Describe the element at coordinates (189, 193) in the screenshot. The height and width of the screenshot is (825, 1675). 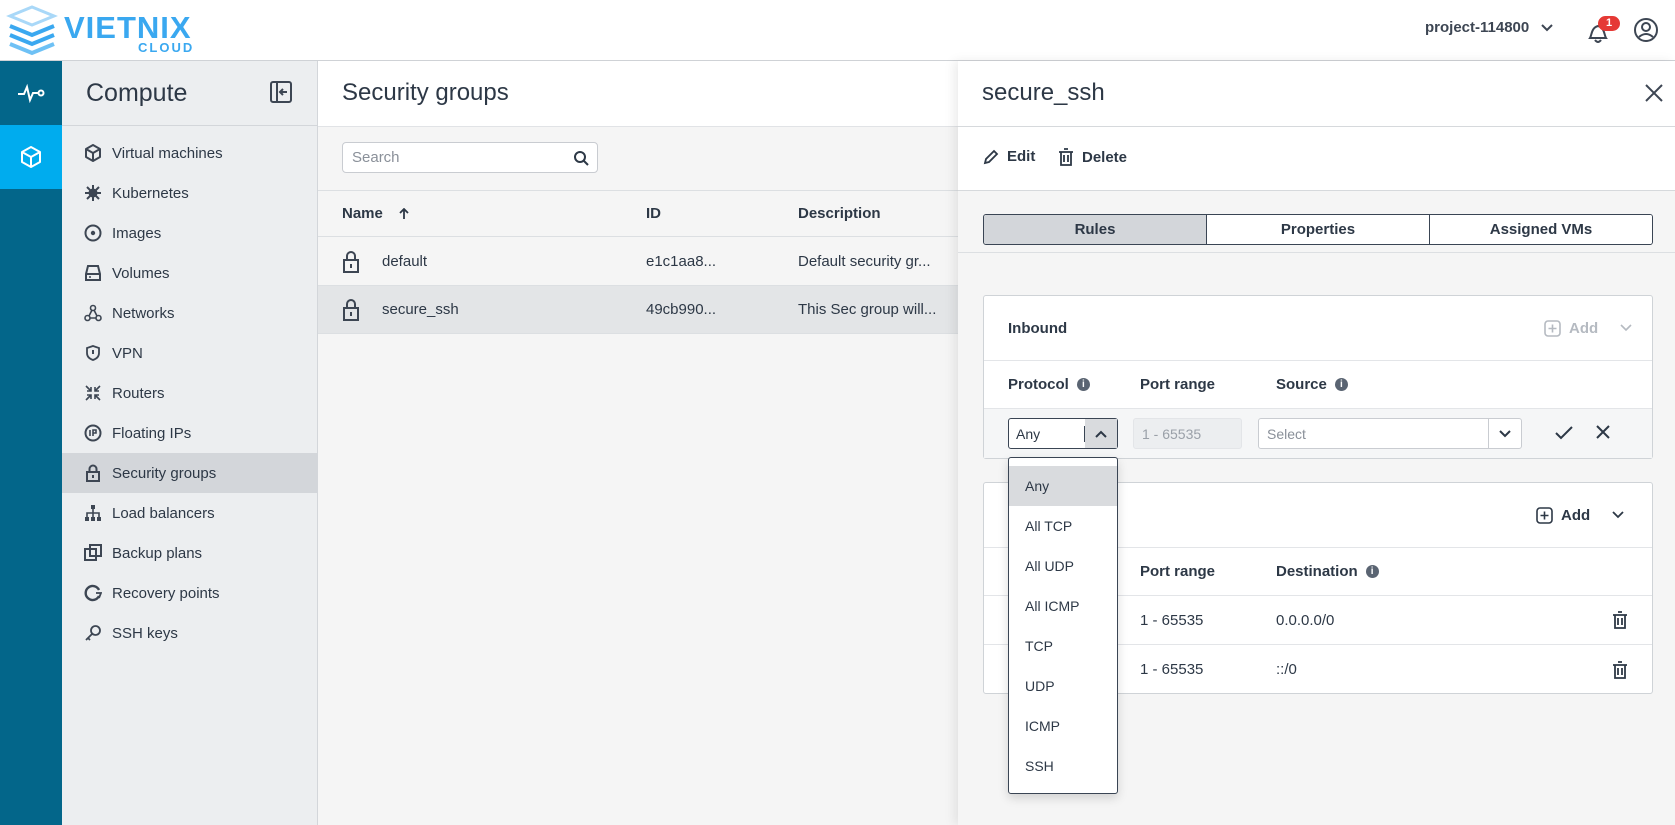
I see `sidebar-item-kubernetes: Kubernetes` at that location.